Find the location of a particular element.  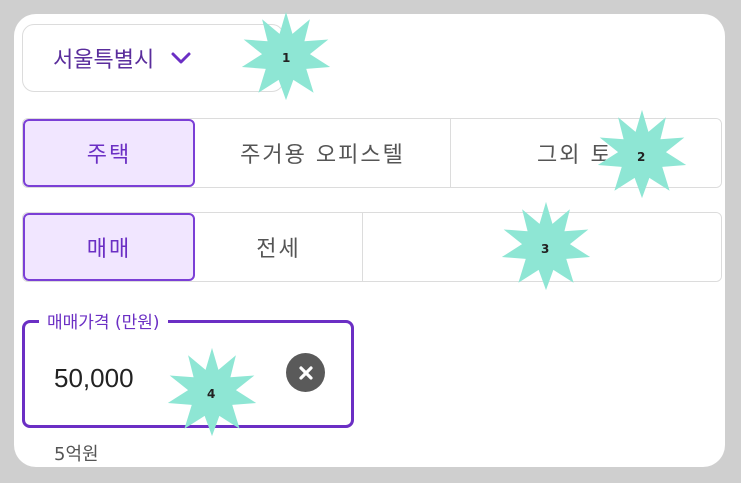

clear-icon is located at coordinates (305, 372).